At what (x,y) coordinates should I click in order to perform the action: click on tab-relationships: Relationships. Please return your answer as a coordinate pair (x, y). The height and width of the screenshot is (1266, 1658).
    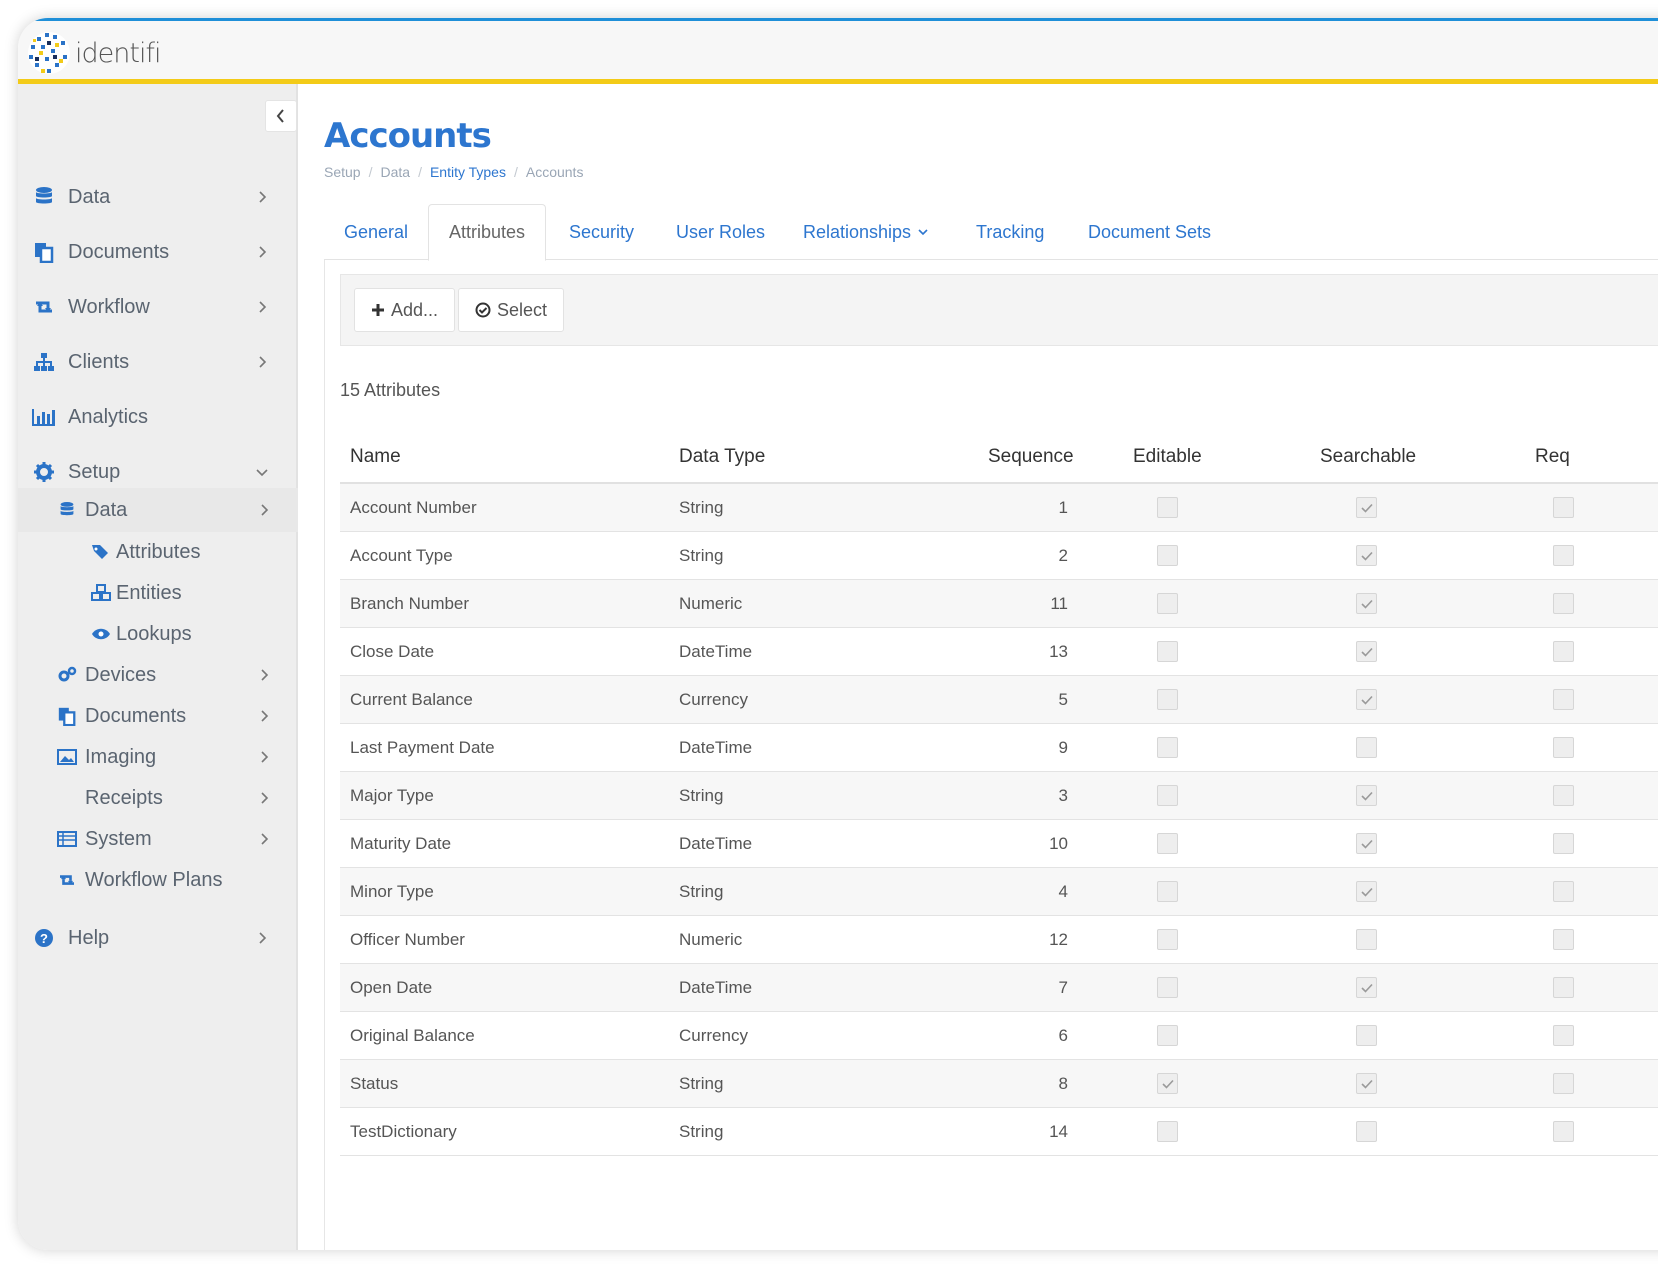
    Looking at the image, I should click on (866, 232).